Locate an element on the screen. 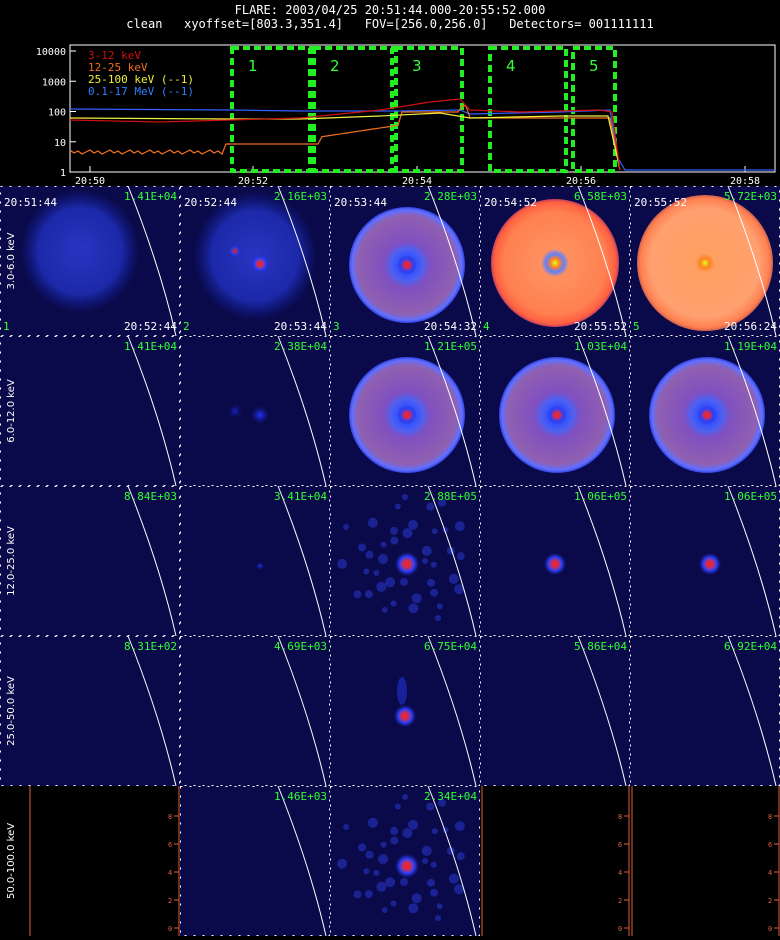 This screenshot has width=780, height=940. end-time: 20:53:44 is located at coordinates (300, 326).